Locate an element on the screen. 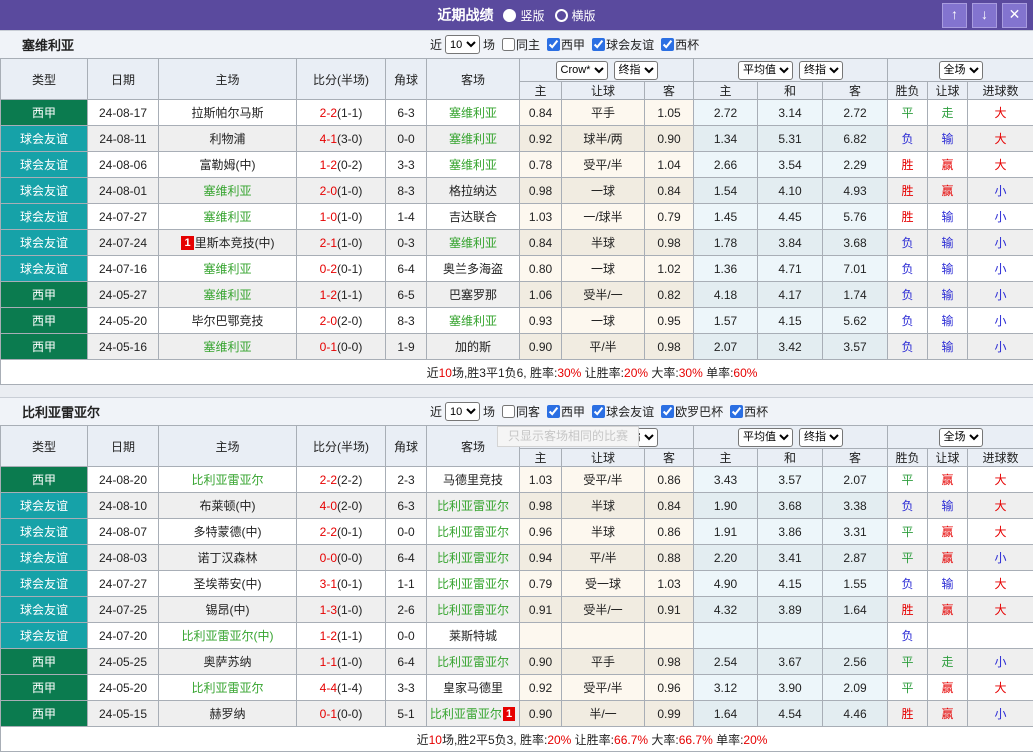 The width and height of the screenshot is (1033, 752). team-name: 利物浦 is located at coordinates (227, 139).